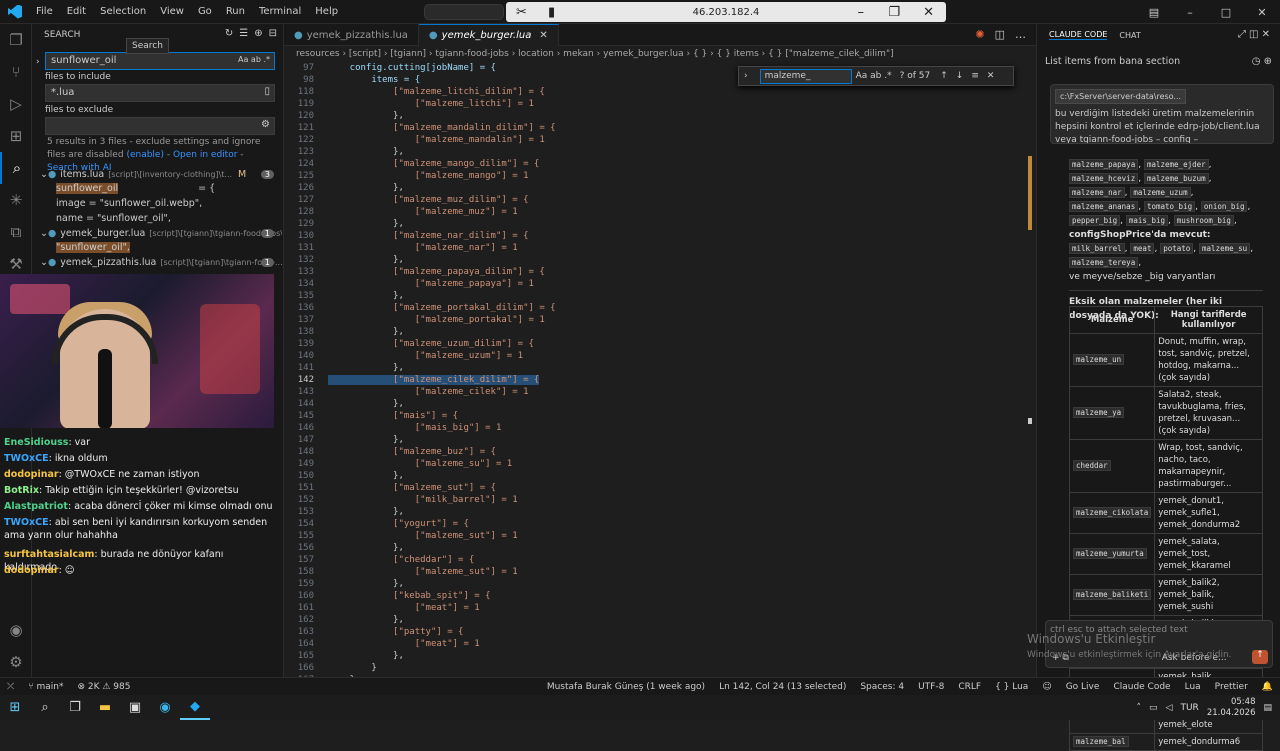  I want to click on next-match-icon: ↓, so click(960, 76).